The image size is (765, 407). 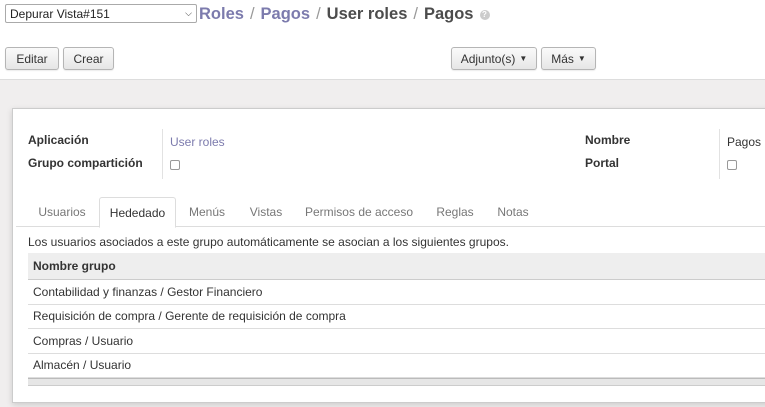 I want to click on tab-users: Usuarios, so click(x=62, y=212).